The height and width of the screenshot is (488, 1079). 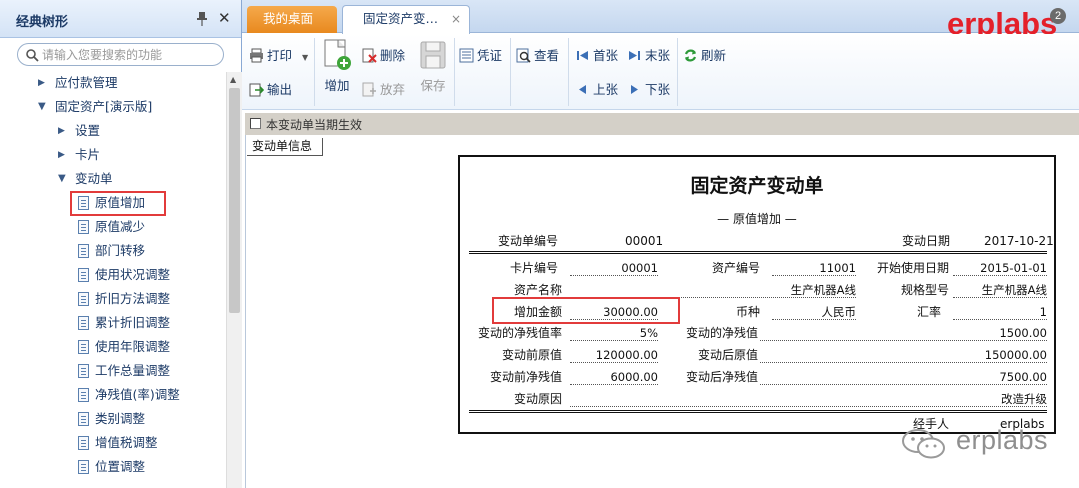 What do you see at coordinates (903, 355) in the screenshot?
I see `orig-after-value: 150000.00` at bounding box center [903, 355].